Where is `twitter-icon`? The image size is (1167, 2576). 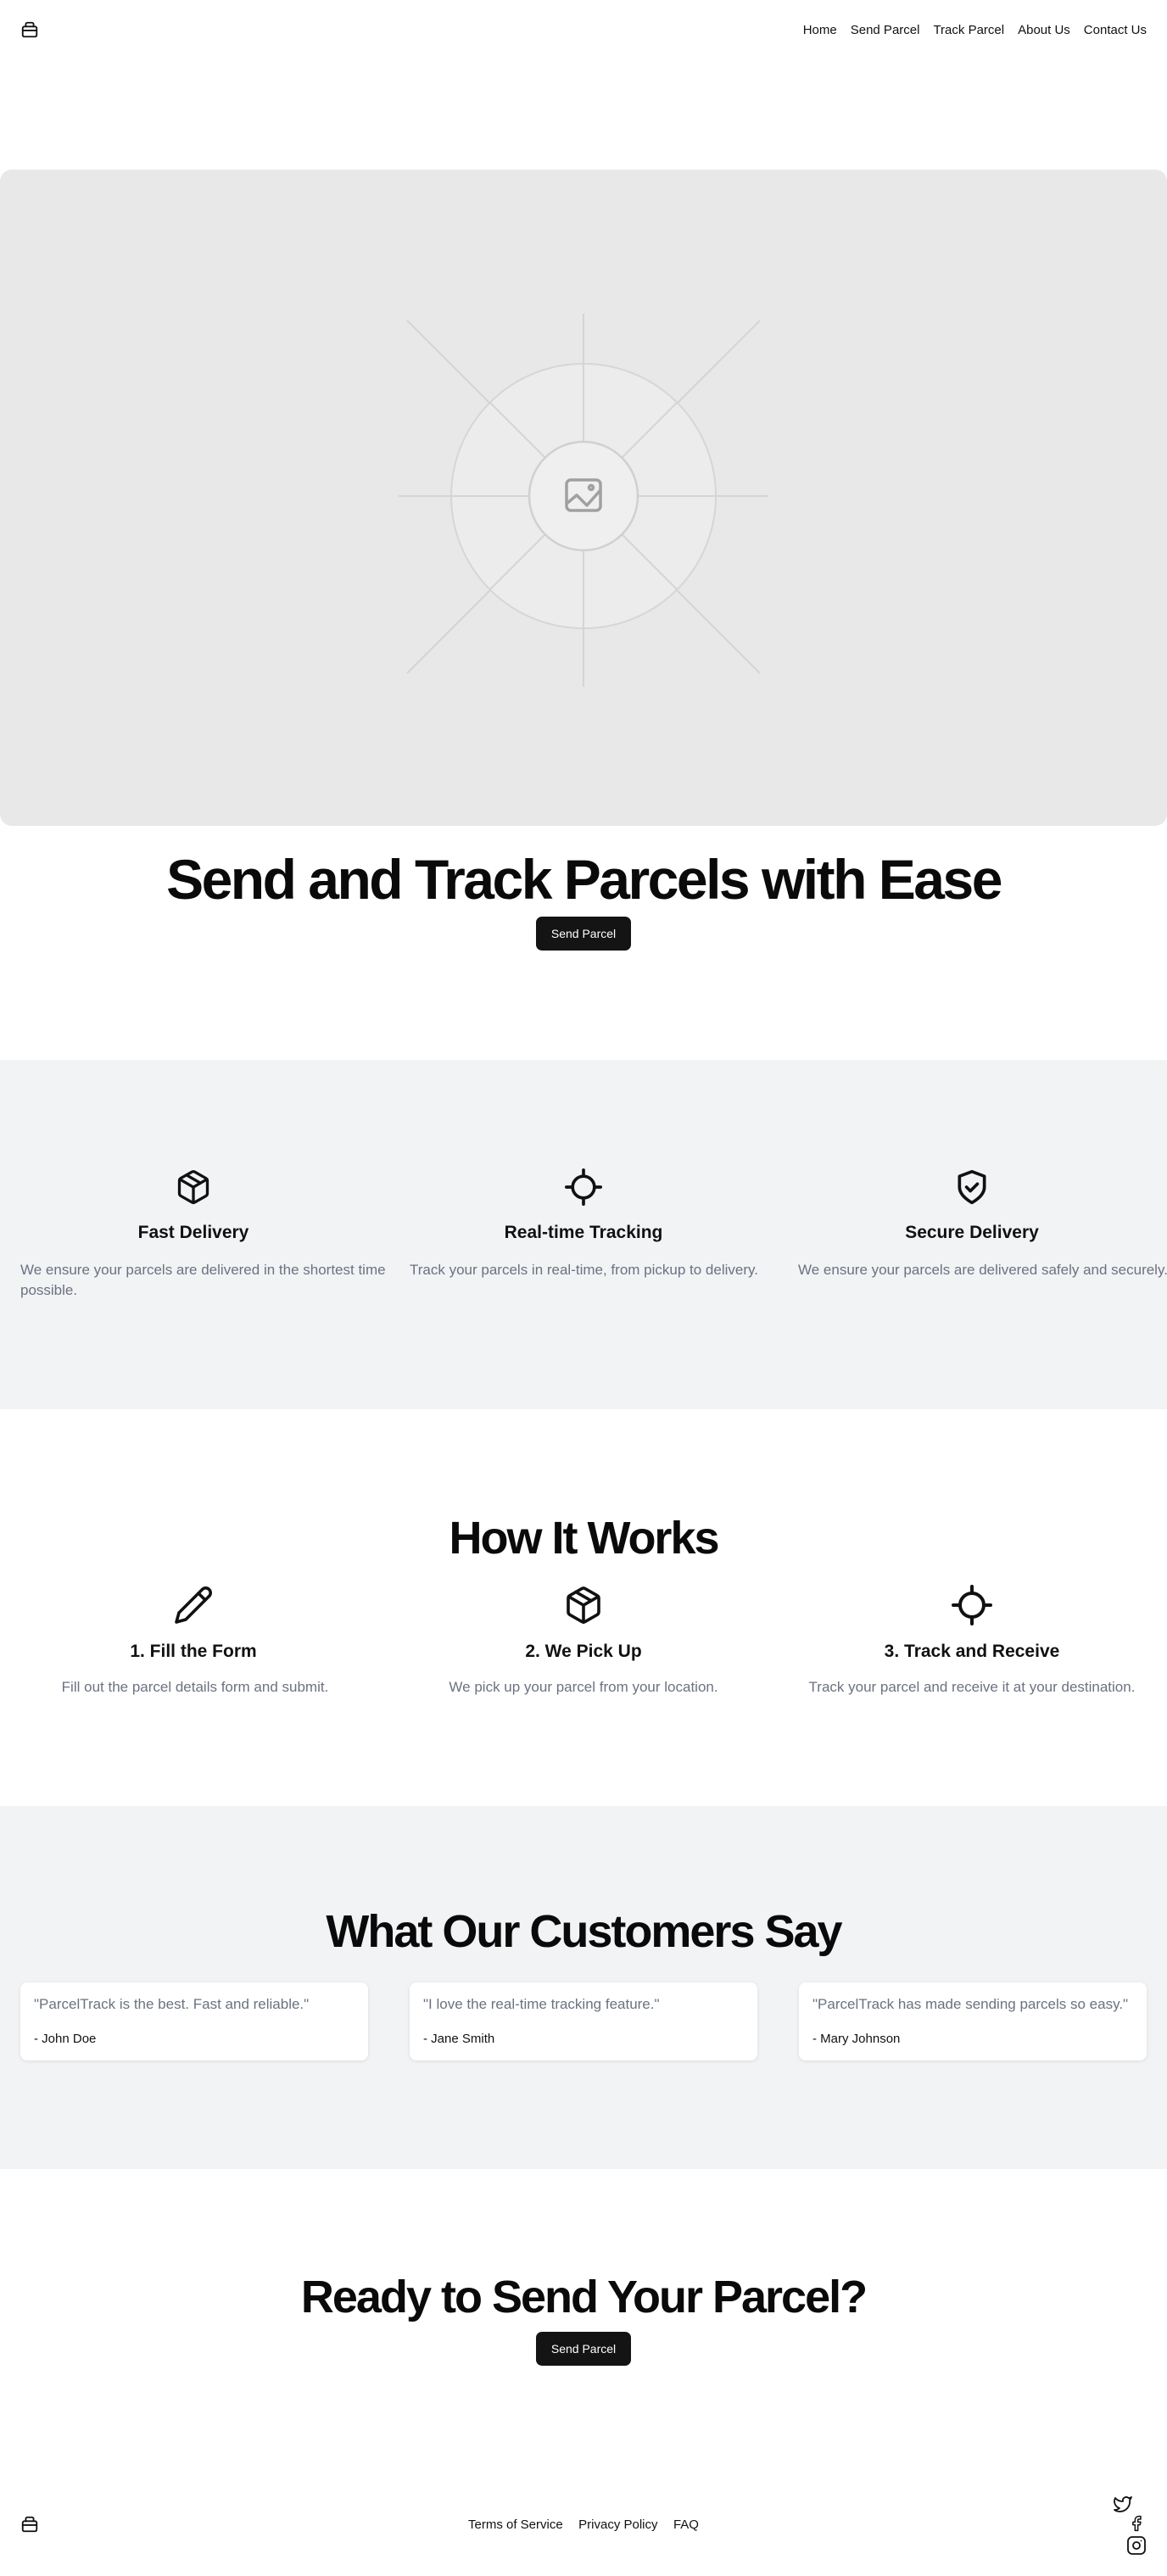 twitter-icon is located at coordinates (1123, 2504).